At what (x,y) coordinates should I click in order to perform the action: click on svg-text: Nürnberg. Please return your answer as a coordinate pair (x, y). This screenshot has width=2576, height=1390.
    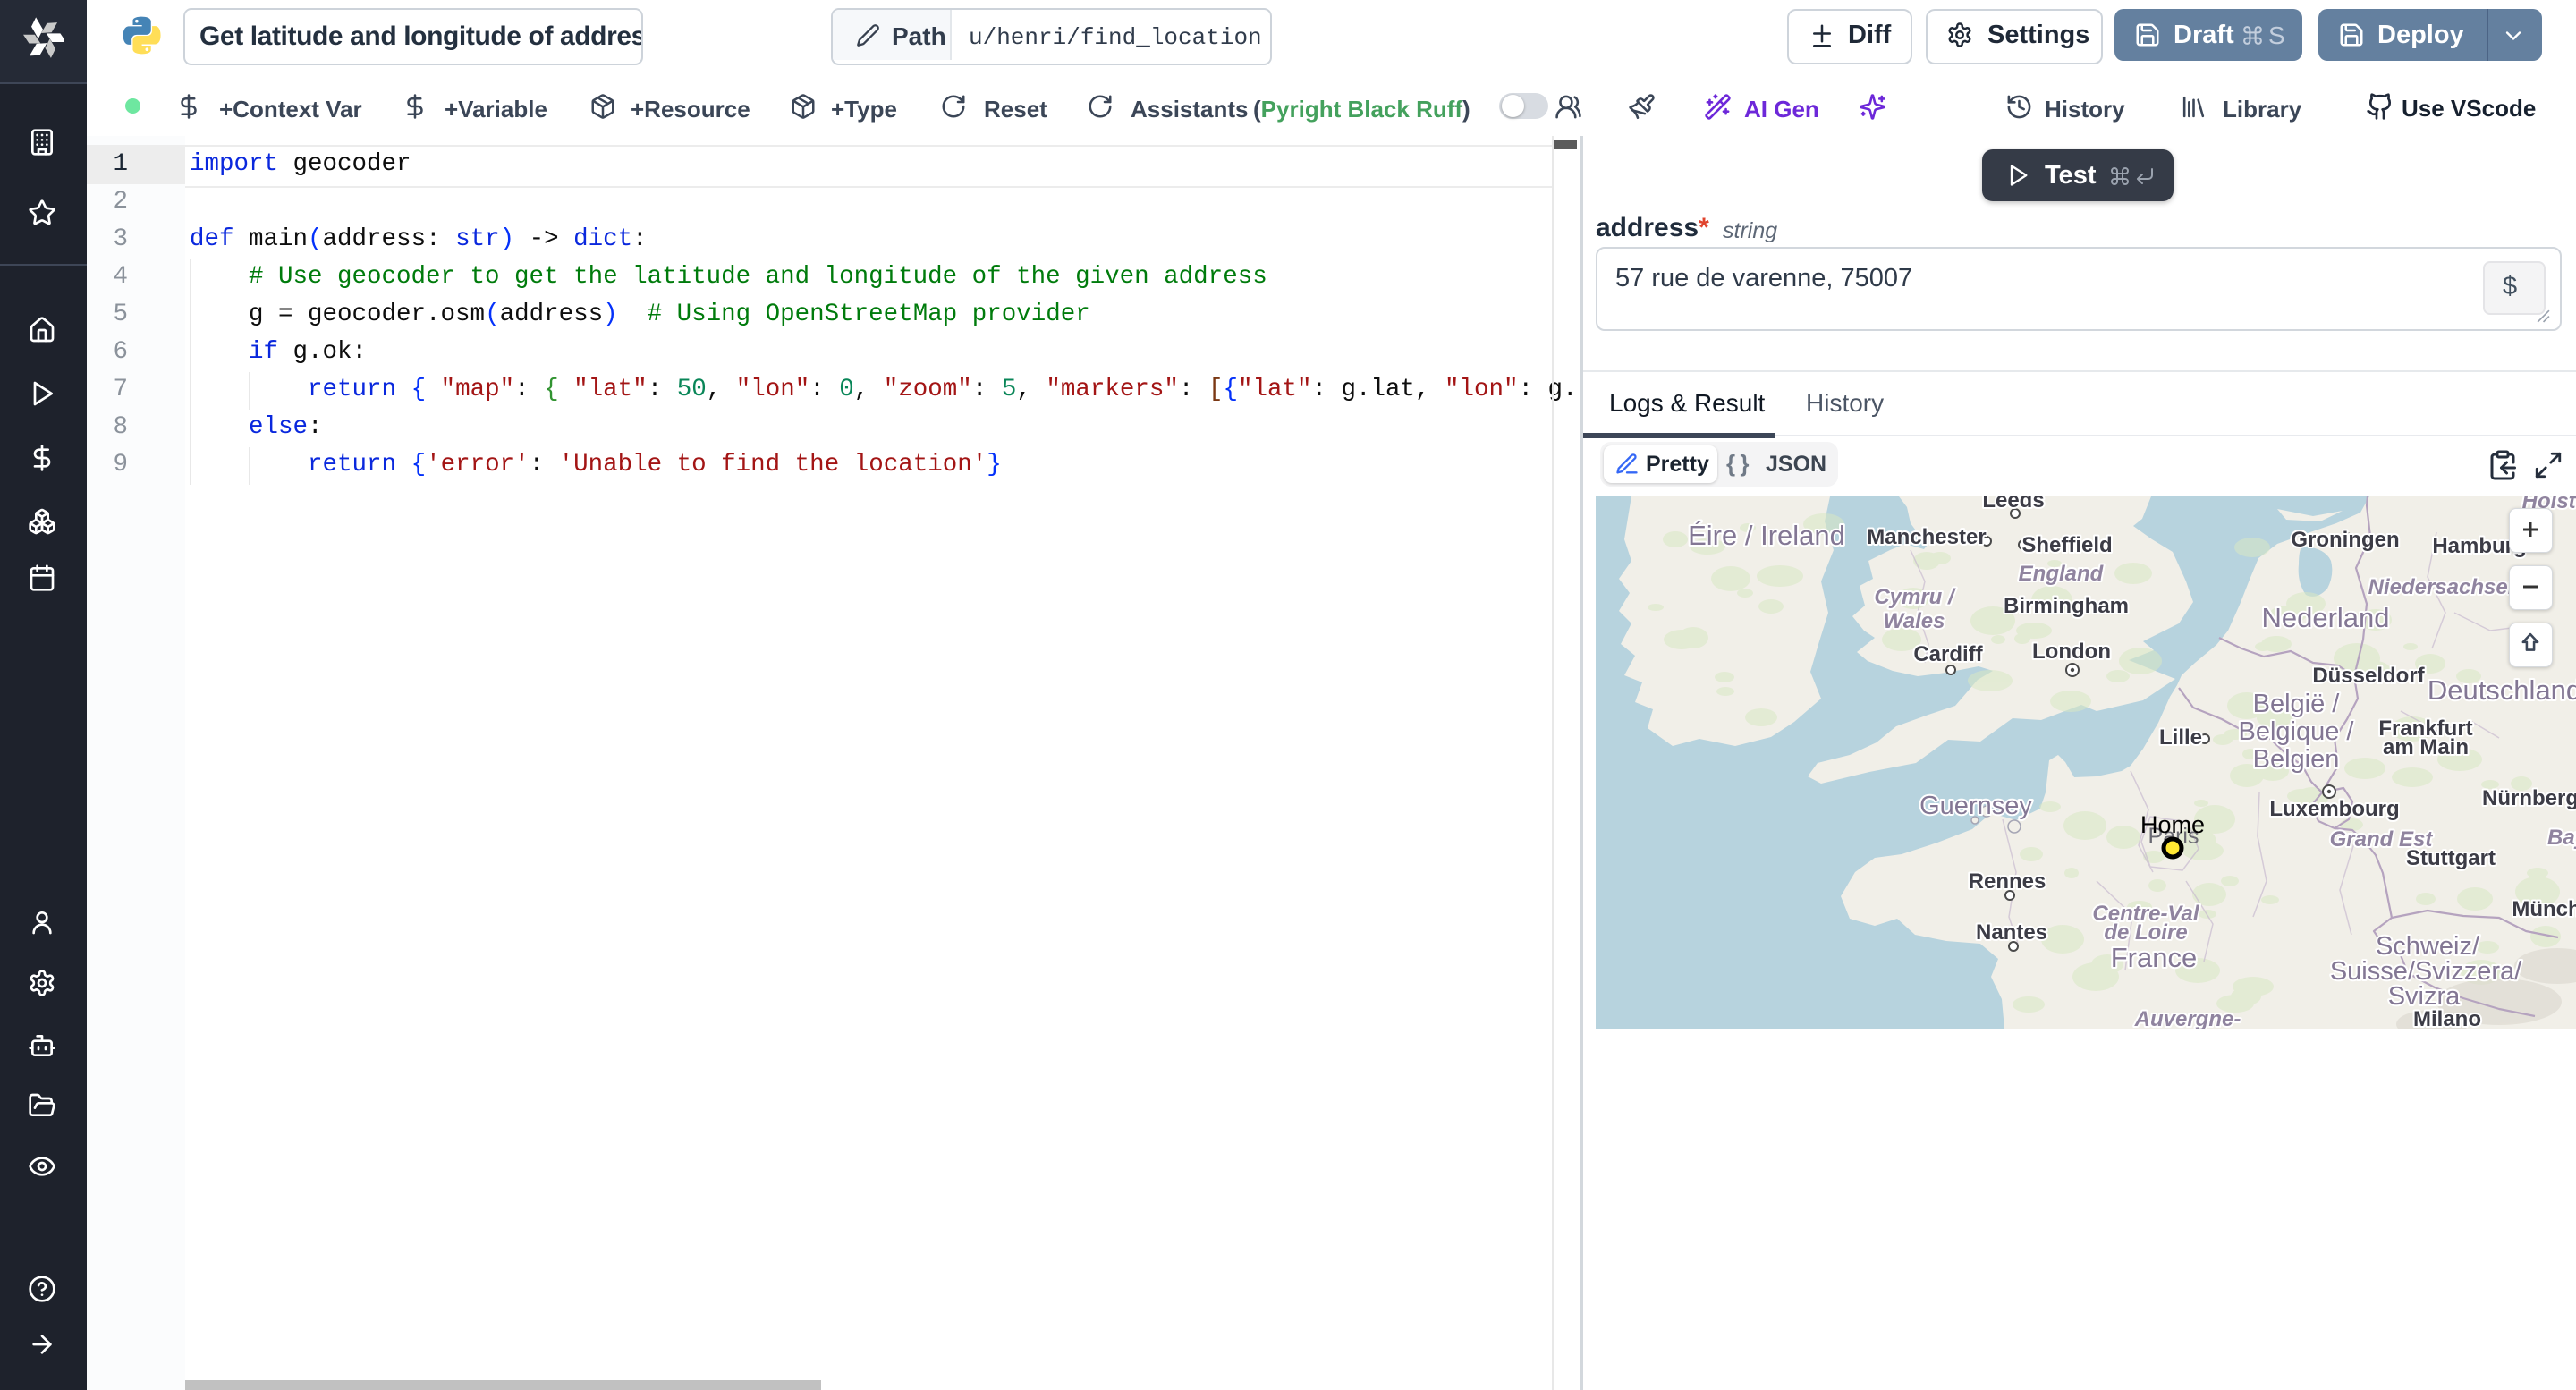
    Looking at the image, I should click on (2529, 798).